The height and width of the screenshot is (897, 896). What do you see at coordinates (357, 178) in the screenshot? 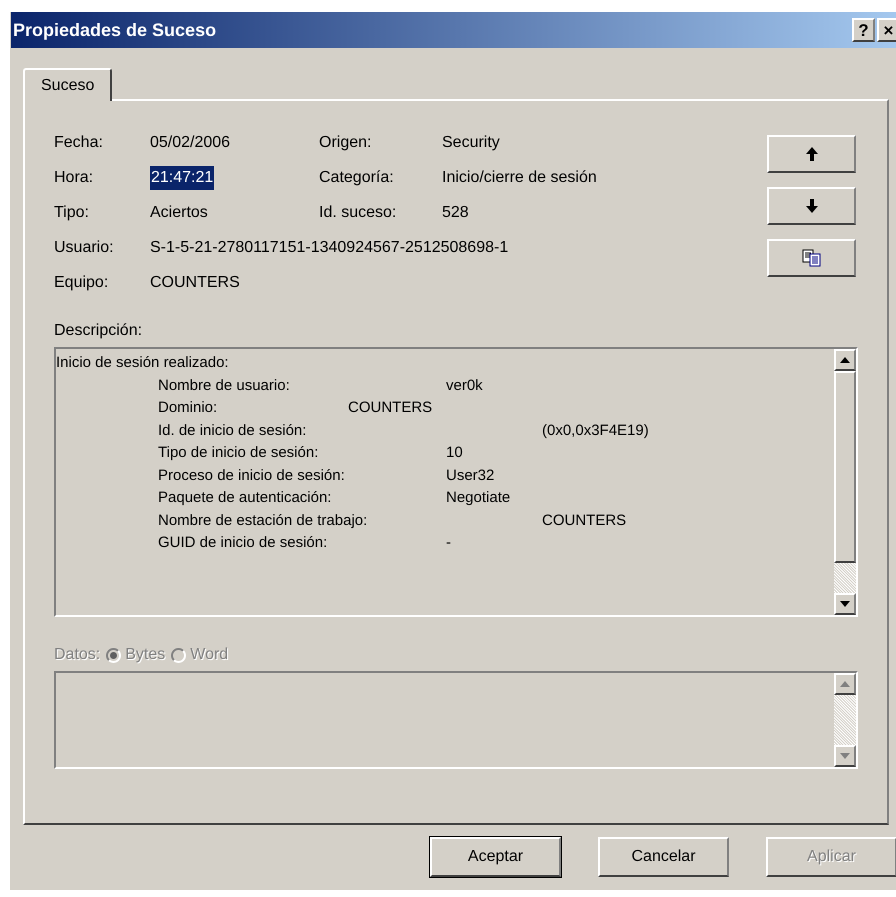
I see `field-label: Categoría:` at bounding box center [357, 178].